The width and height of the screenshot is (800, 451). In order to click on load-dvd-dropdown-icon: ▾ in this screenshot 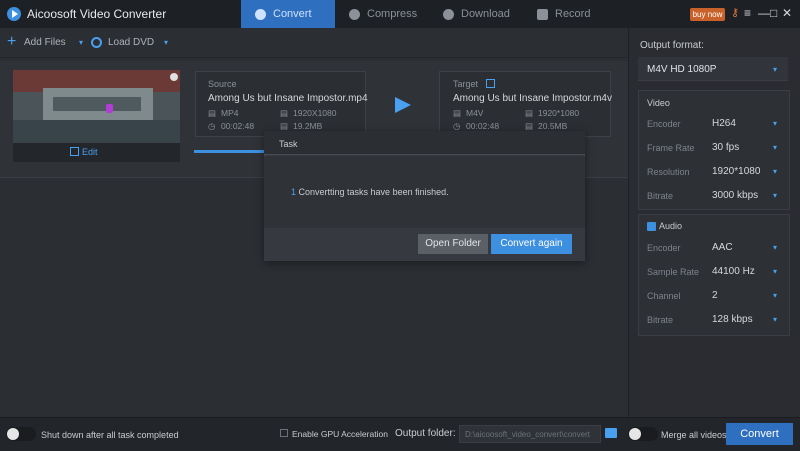, I will do `click(166, 42)`.